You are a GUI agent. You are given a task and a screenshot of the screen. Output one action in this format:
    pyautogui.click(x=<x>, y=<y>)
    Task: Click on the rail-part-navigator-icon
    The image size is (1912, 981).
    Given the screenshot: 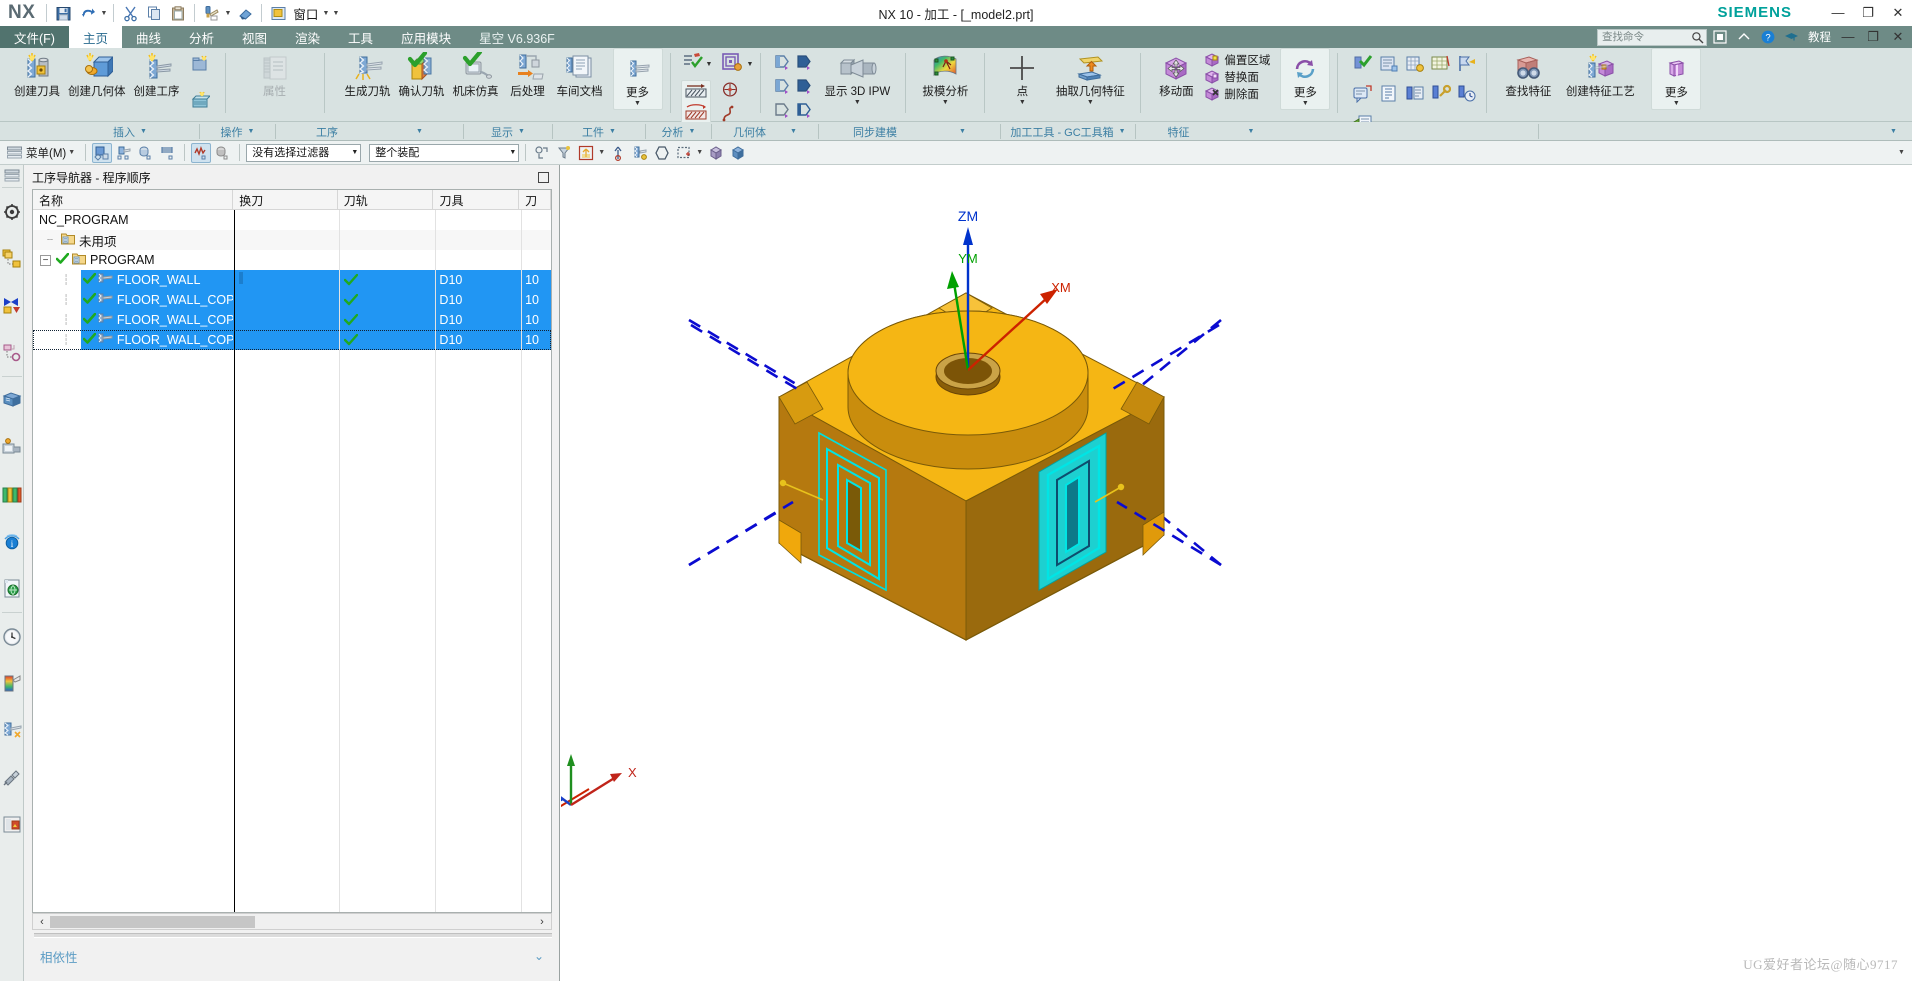 What is the action you would take?
    pyautogui.click(x=12, y=305)
    